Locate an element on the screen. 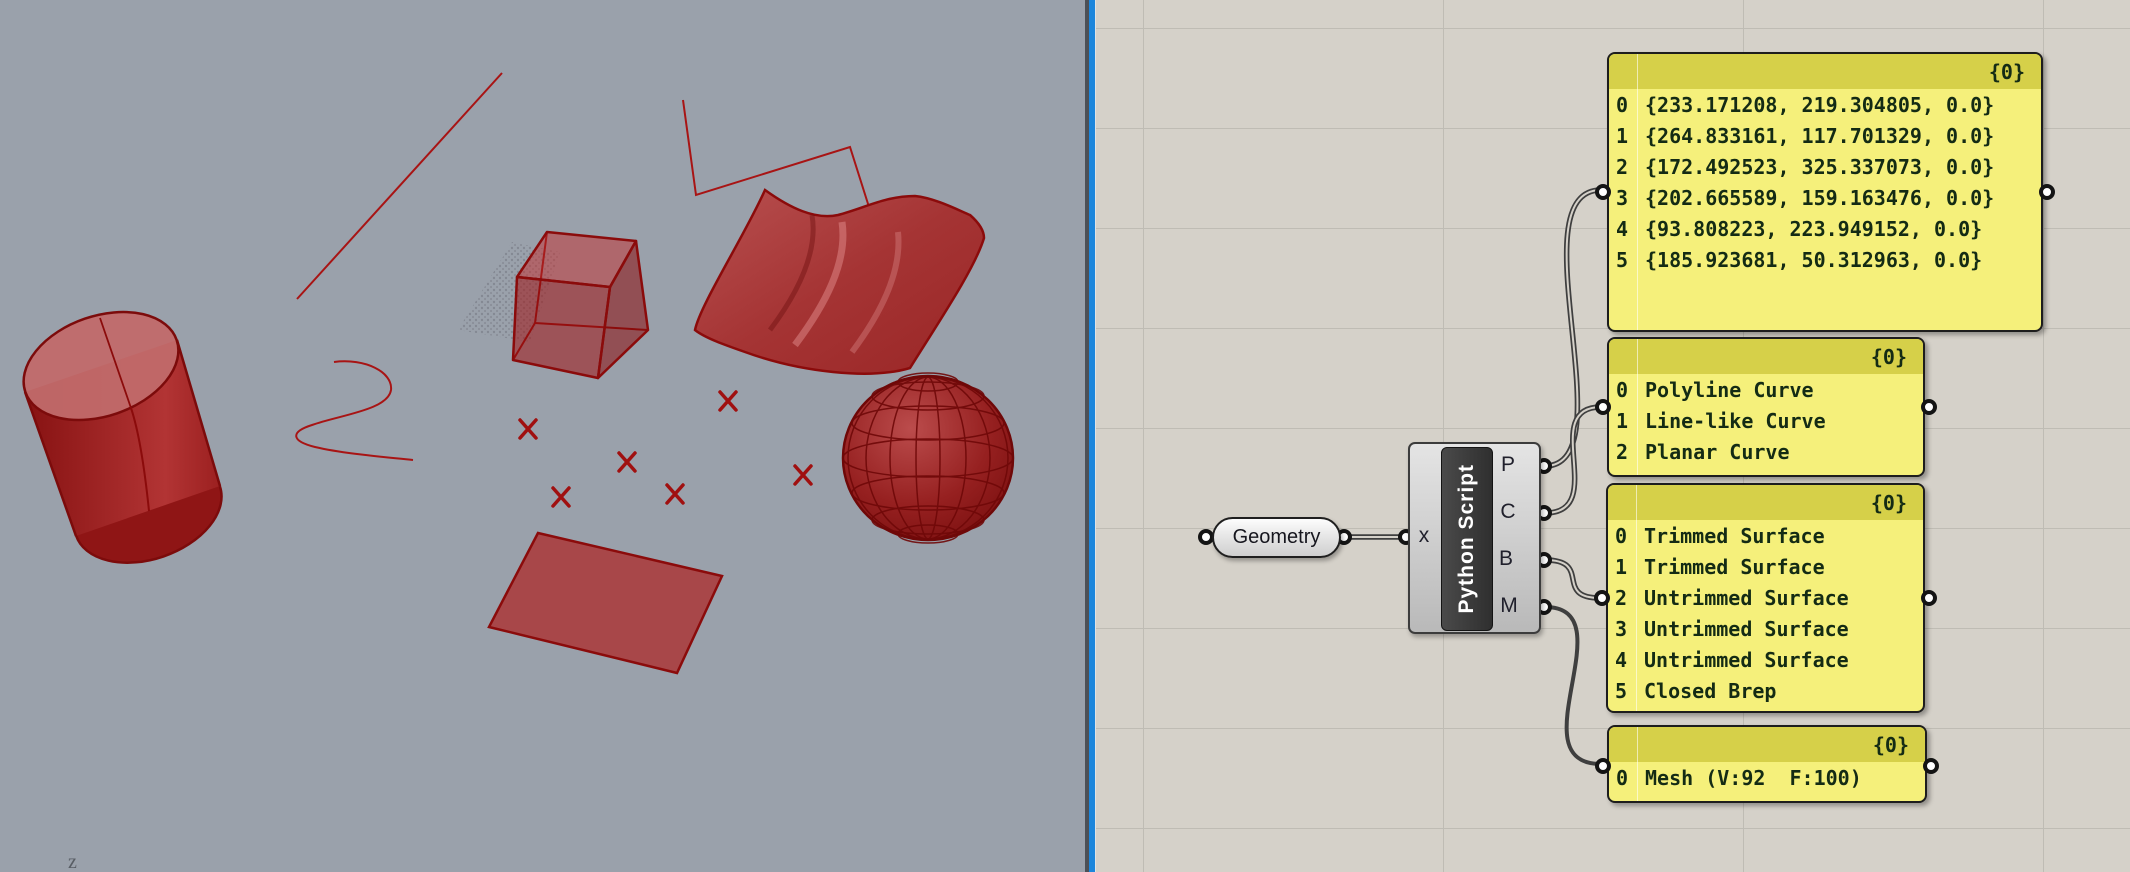 The height and width of the screenshot is (872, 2130). z-axis-label: z is located at coordinates (72, 861).